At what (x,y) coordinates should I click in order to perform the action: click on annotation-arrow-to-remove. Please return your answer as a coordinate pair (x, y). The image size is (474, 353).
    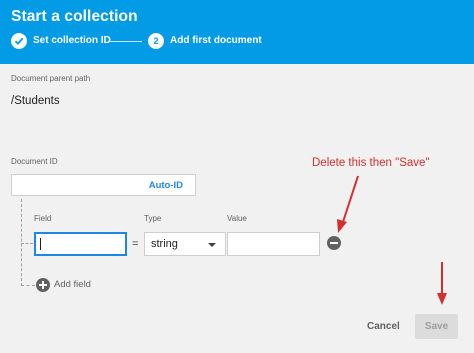
    Looking at the image, I should click on (350, 200).